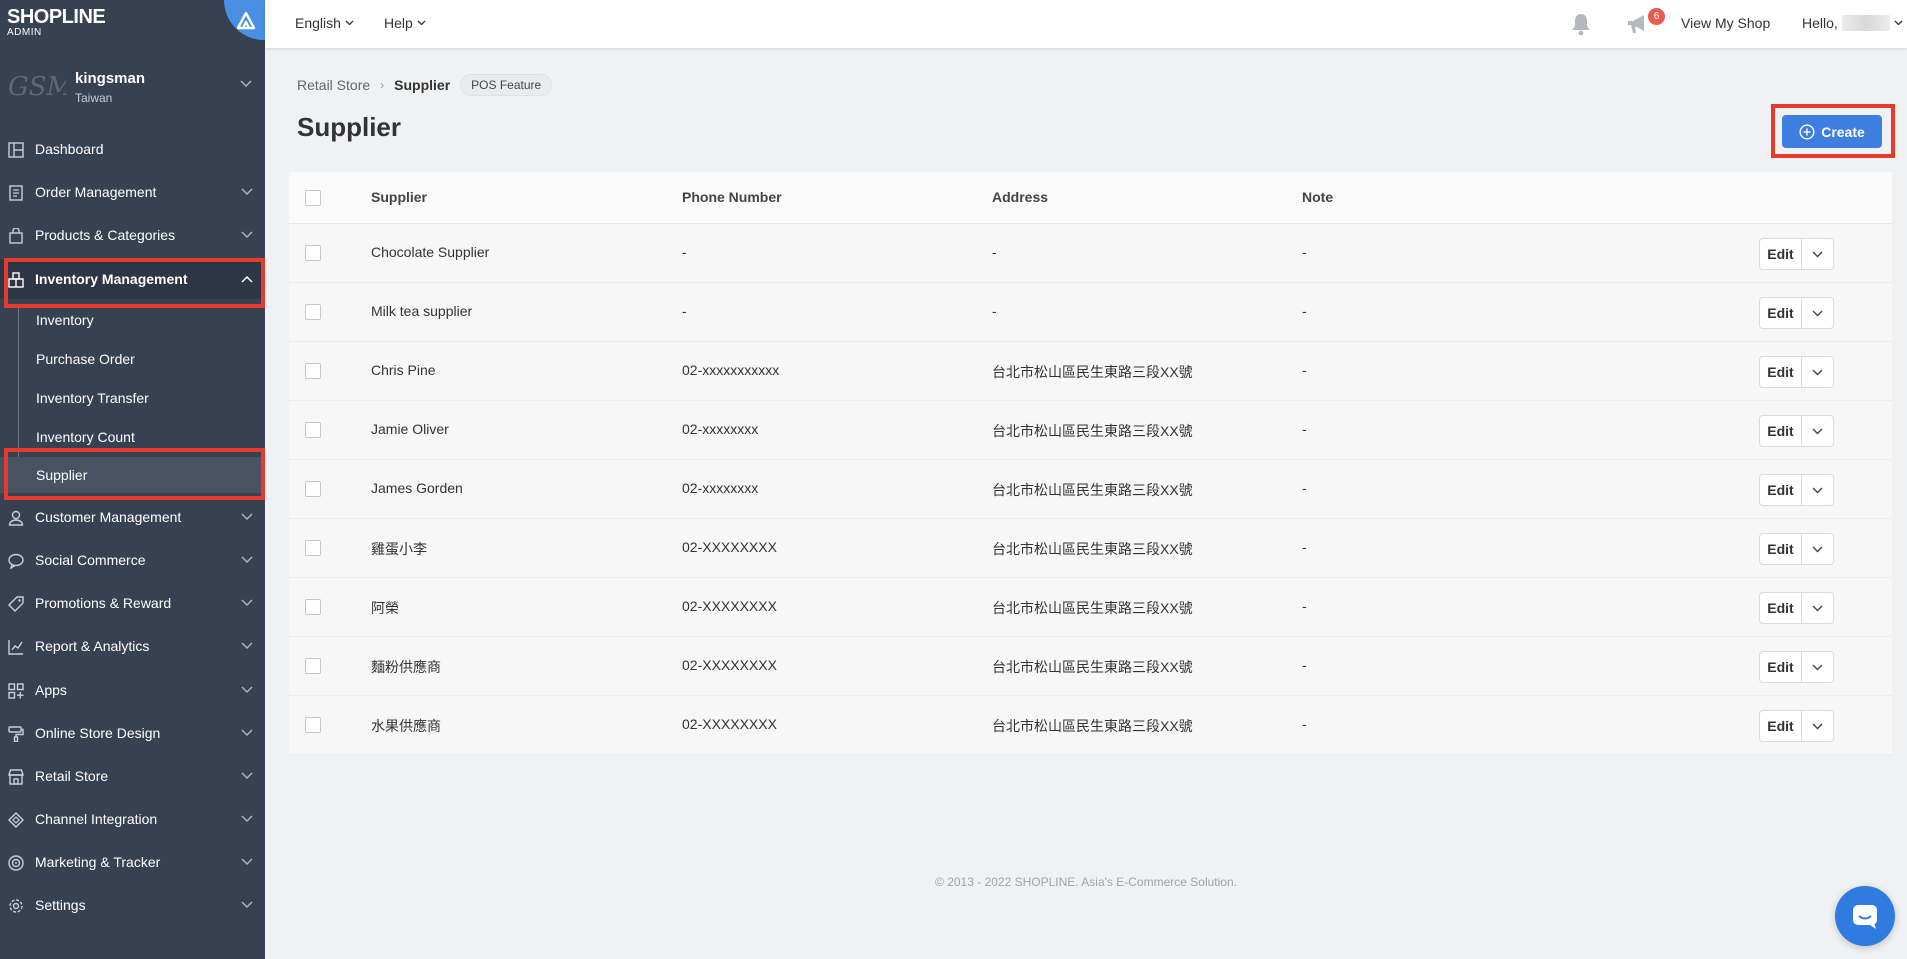 The width and height of the screenshot is (1907, 959). Describe the element at coordinates (132, 517) in the screenshot. I see `nav-customer-management: Customer Management` at that location.